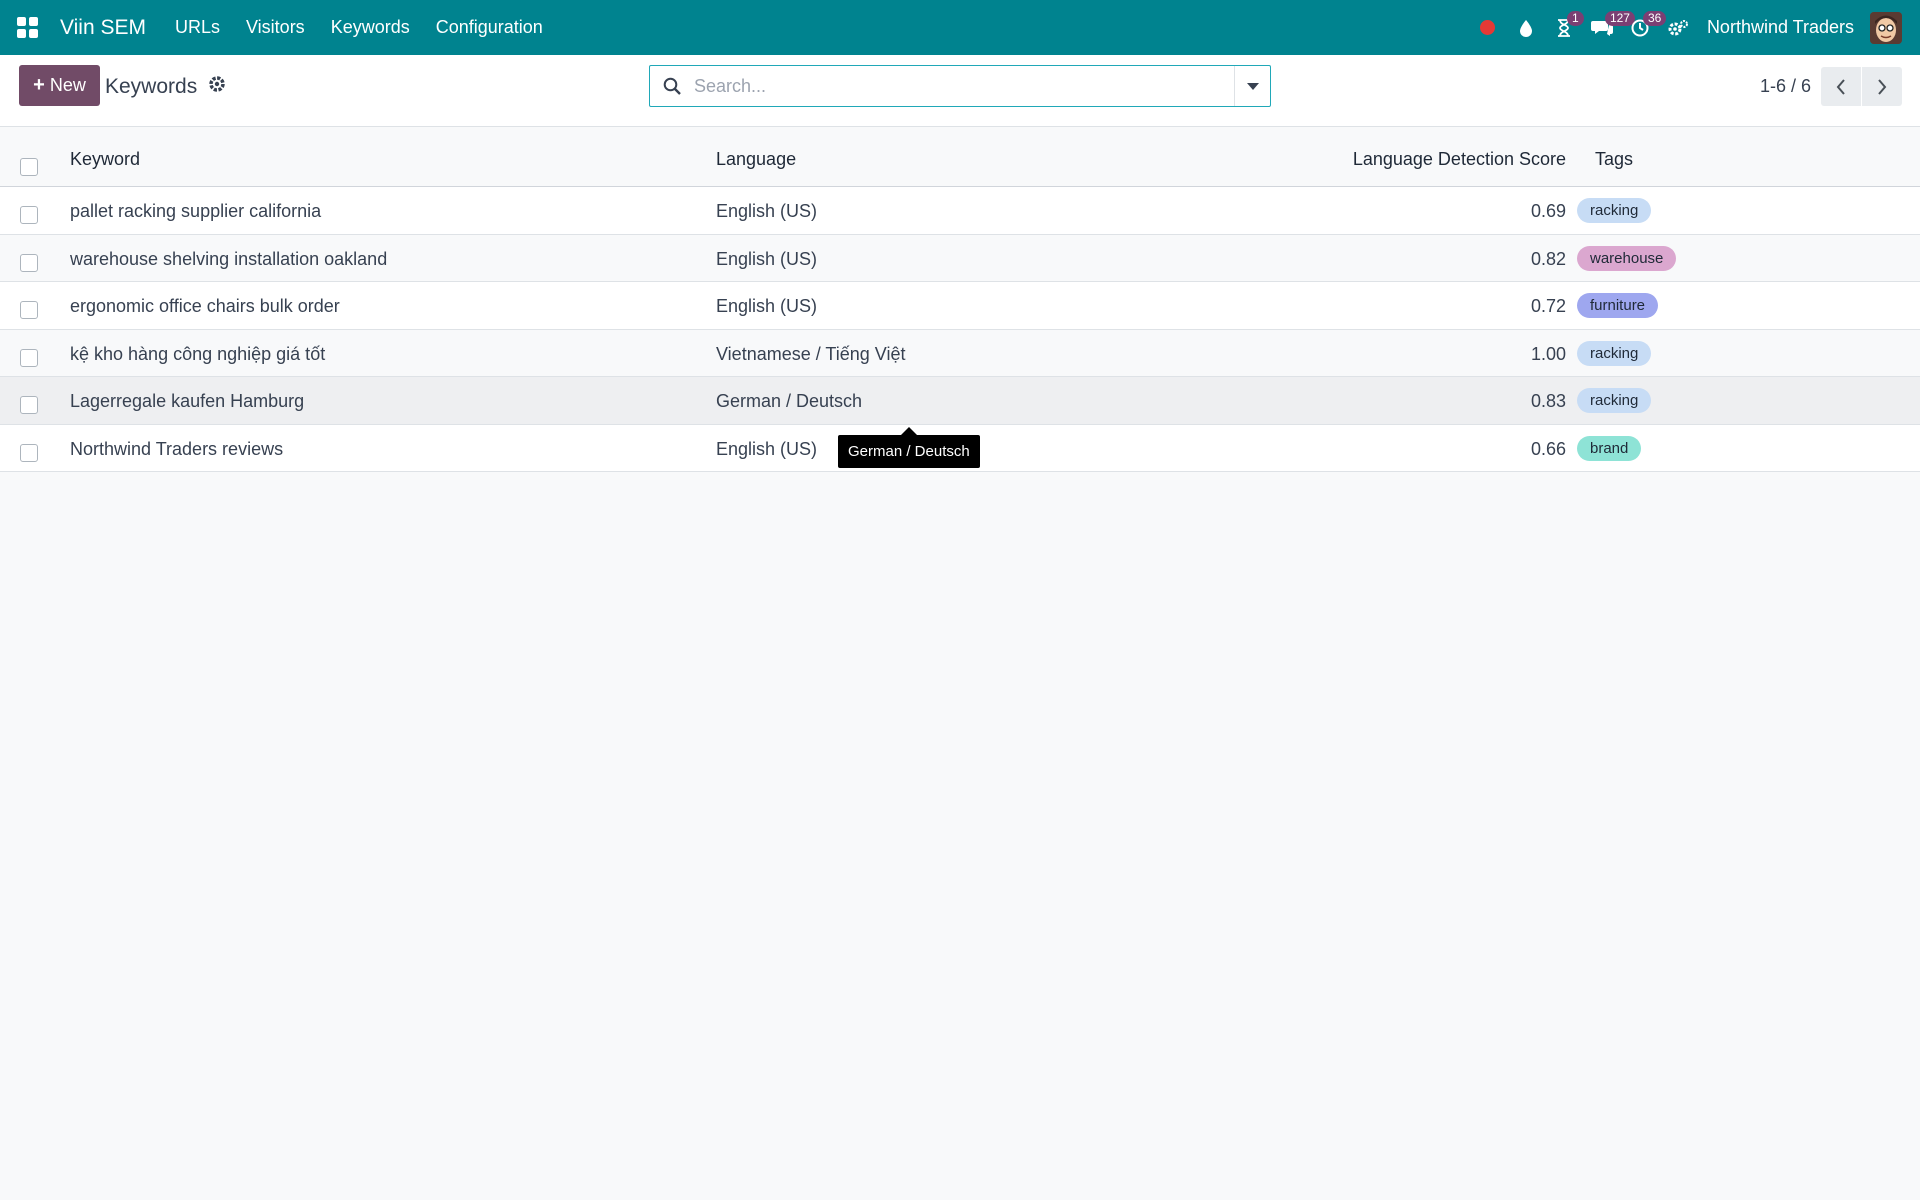 Image resolution: width=1920 pixels, height=1200 pixels. Describe the element at coordinates (196, 211) in the screenshot. I see `keyword-cell: pallet racking supplier california` at that location.